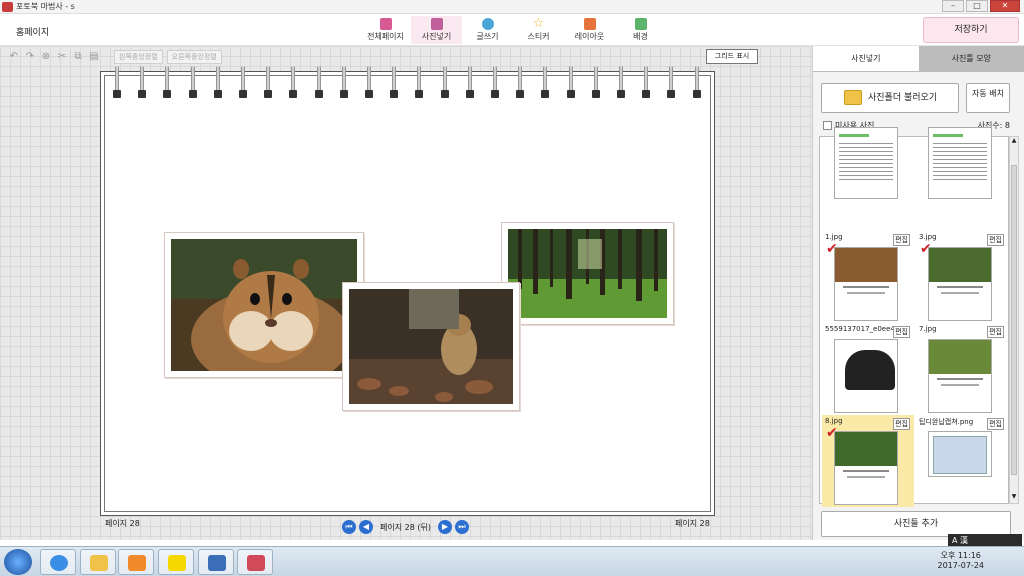 Image resolution: width=1024 pixels, height=576 pixels. Describe the element at coordinates (62, 57) in the screenshot. I see `cut-icon: ✂` at that location.